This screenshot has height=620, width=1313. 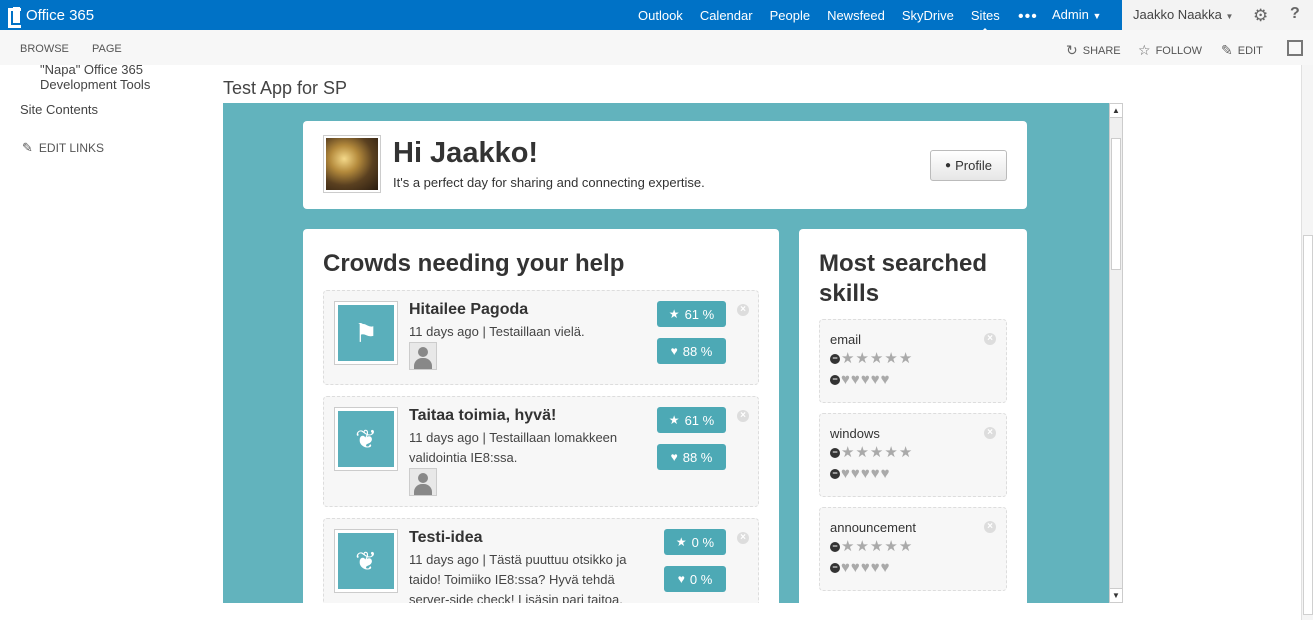 I want to click on chevron-down-icon: ▼, so click(x=1229, y=16).